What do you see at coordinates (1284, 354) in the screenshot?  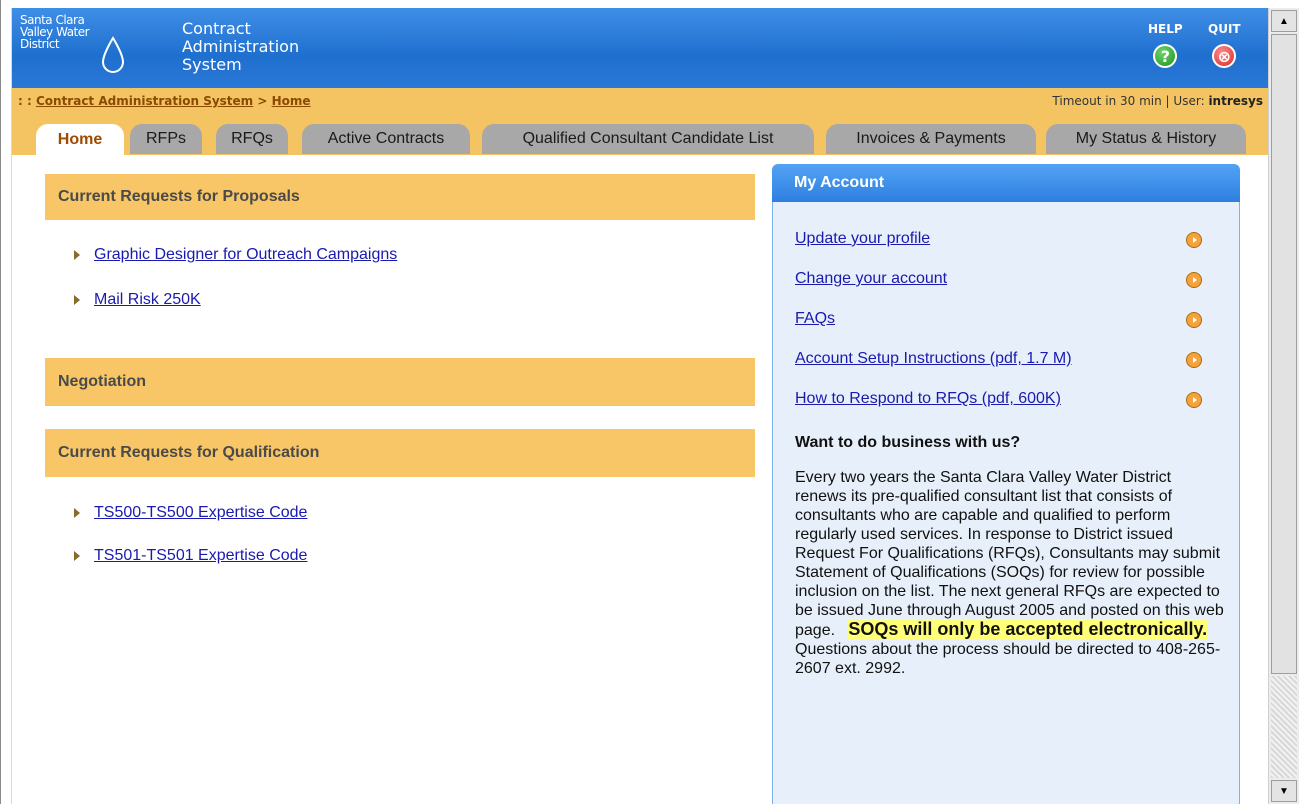 I see `scrollbar-thumb` at bounding box center [1284, 354].